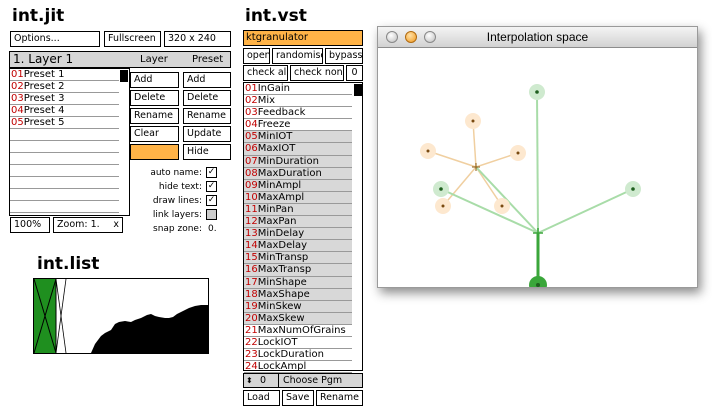  I want to click on preset-rename-button: Rename, so click(207, 116).